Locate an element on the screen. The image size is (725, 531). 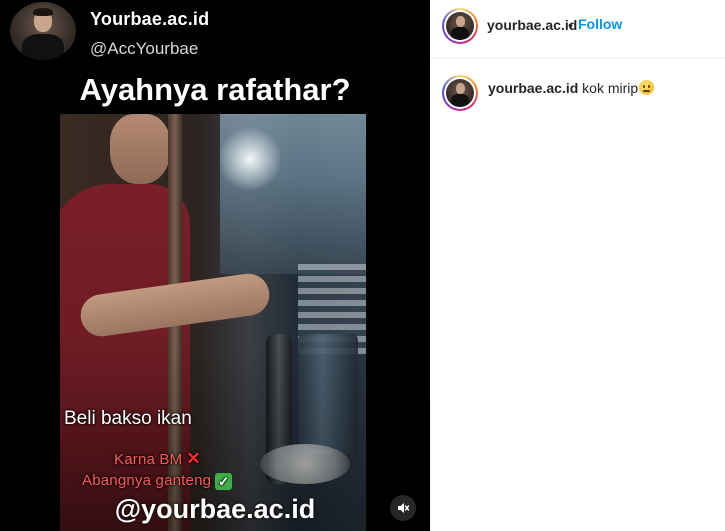
post-author-handle: @AccYourbae is located at coordinates (144, 48).